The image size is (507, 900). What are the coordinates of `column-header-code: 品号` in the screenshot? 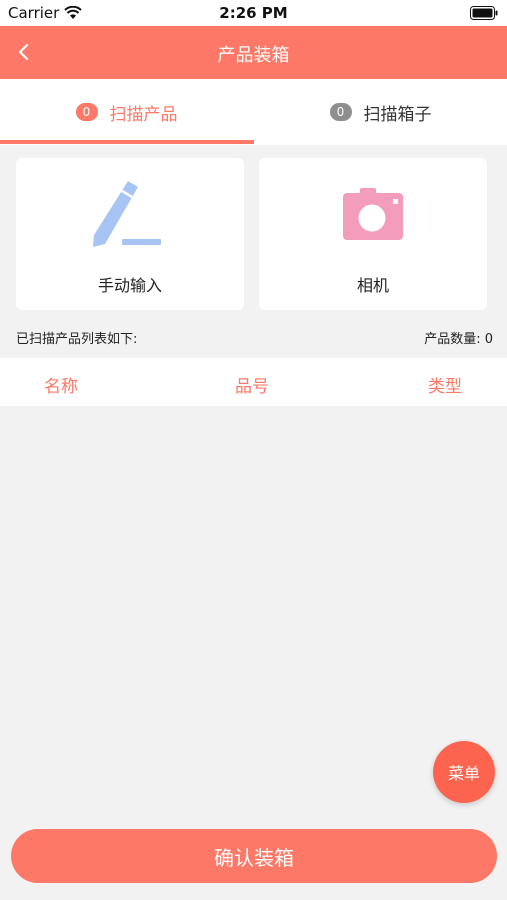 It's located at (252, 387).